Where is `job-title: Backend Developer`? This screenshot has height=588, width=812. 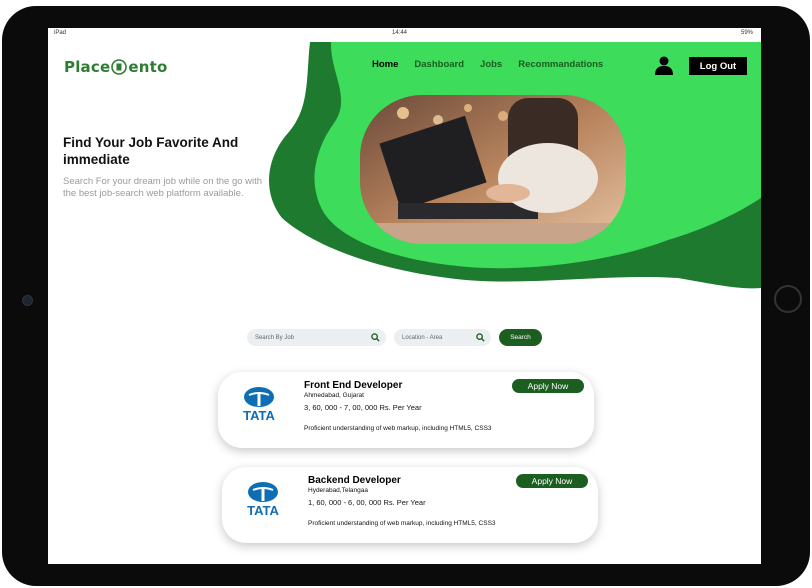
job-title: Backend Developer is located at coordinates (354, 480).